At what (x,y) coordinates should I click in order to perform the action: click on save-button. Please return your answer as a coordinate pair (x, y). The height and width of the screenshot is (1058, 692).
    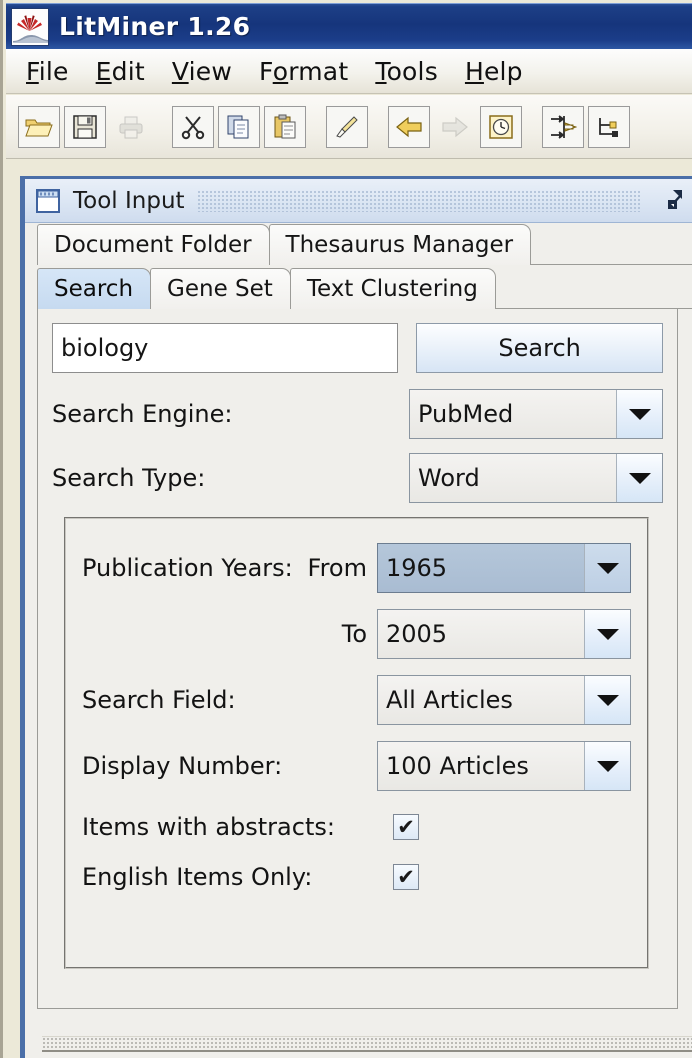
    Looking at the image, I should click on (85, 126).